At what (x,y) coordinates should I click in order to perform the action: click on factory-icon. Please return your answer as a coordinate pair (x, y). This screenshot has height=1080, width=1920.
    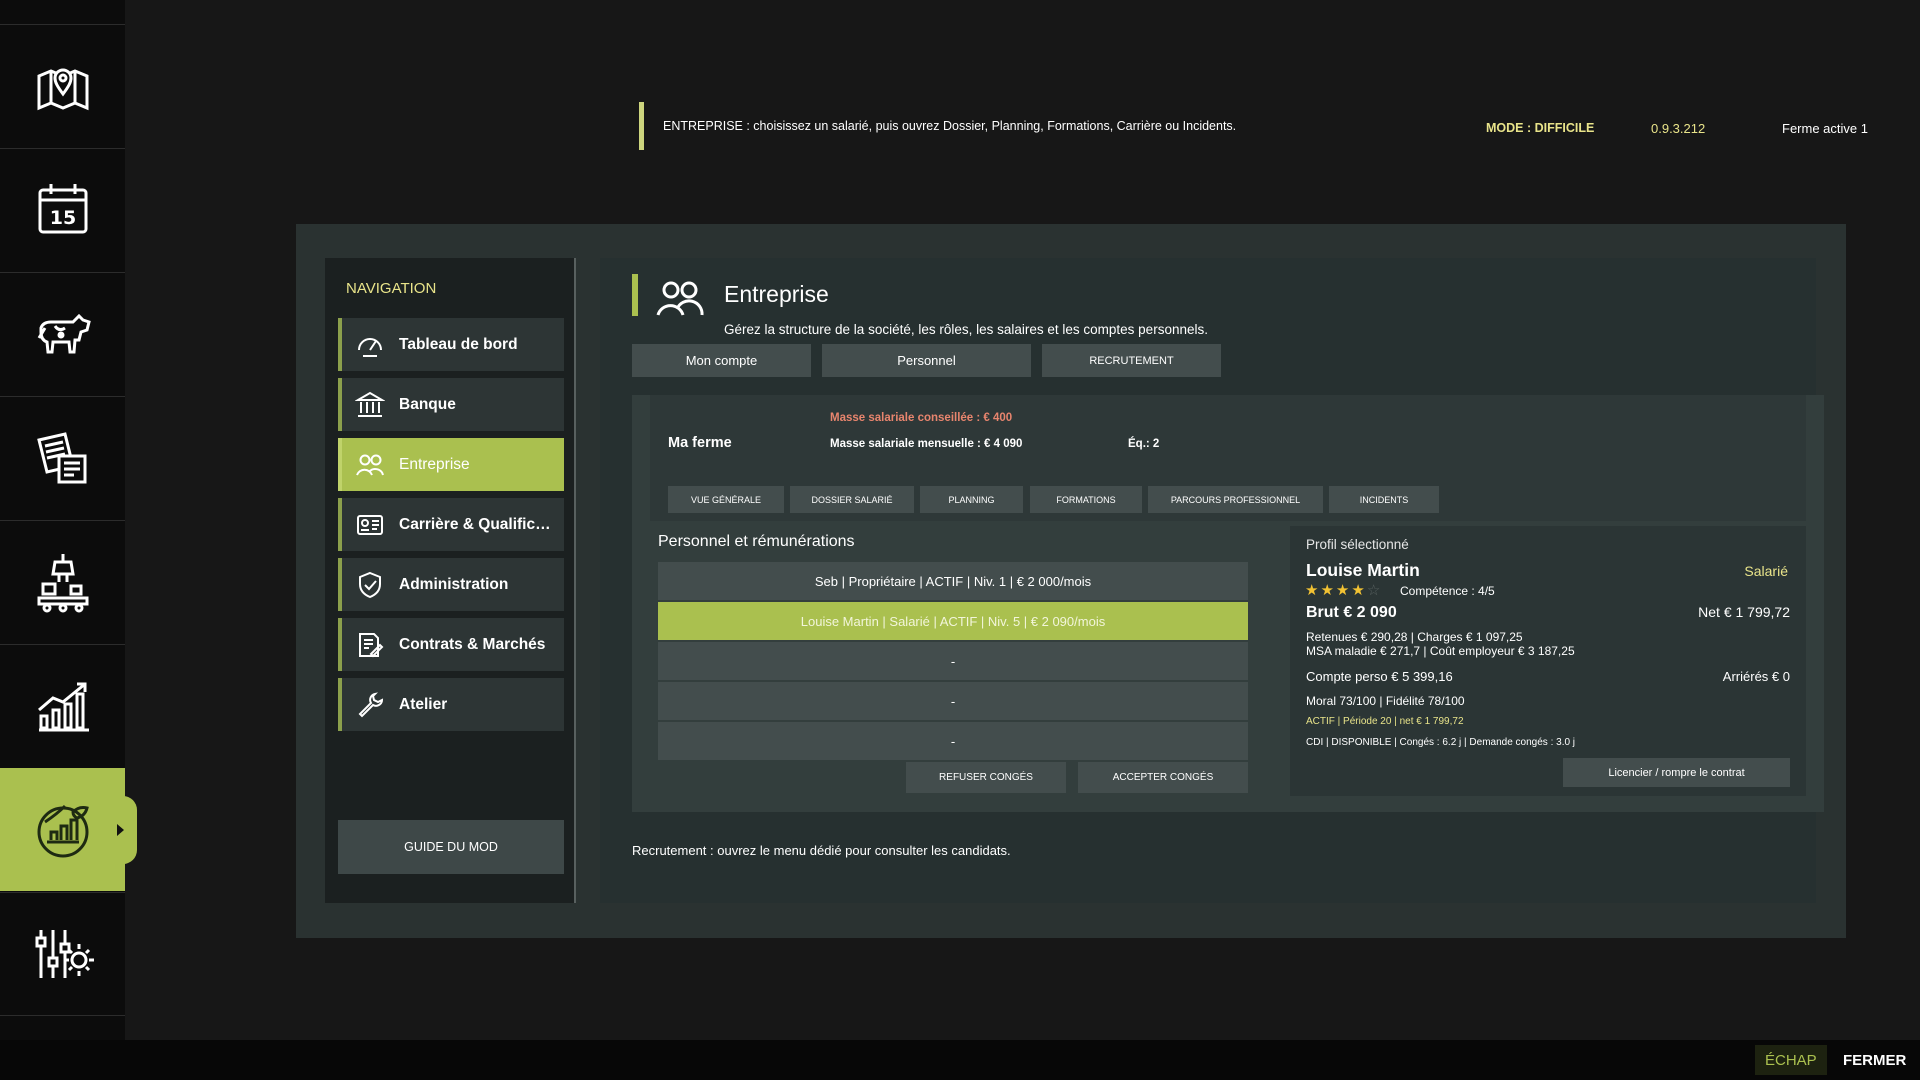
    Looking at the image, I should click on (62, 583).